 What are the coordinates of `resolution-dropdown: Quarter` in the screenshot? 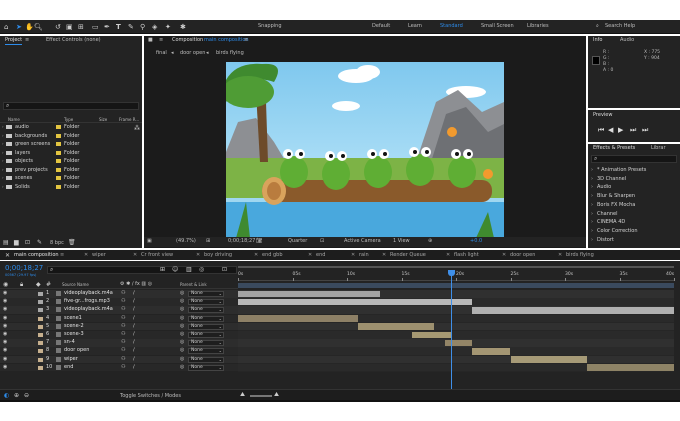 It's located at (297, 241).